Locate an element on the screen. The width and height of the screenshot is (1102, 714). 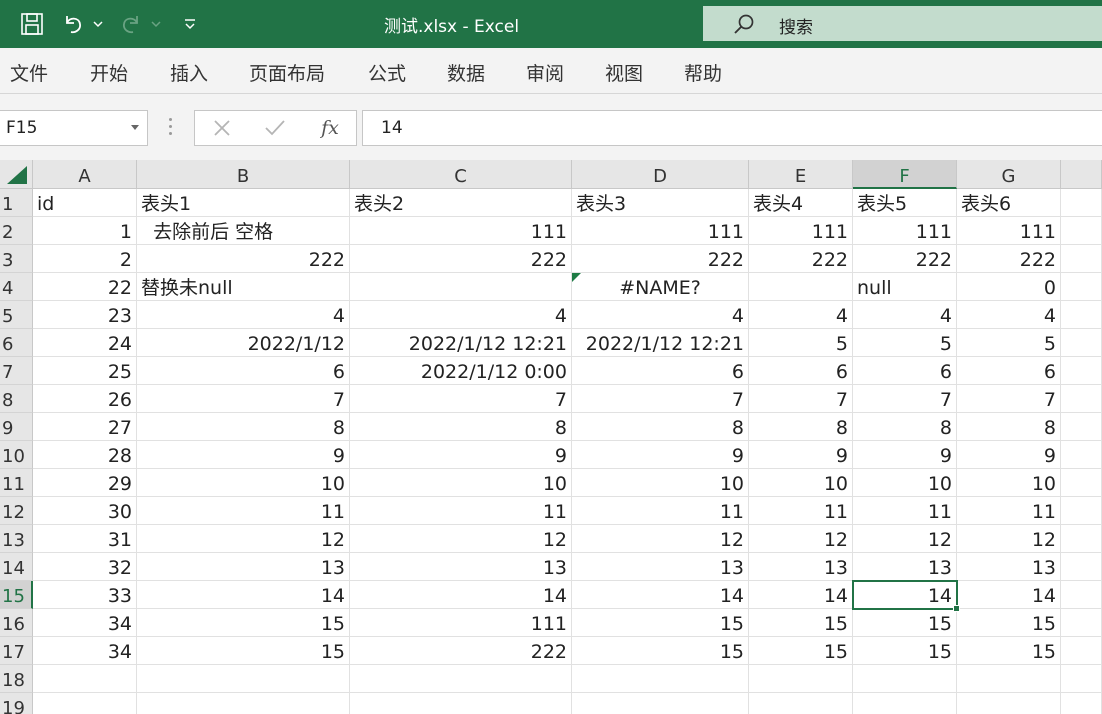
cell-g16: 15 is located at coordinates (1009, 623).